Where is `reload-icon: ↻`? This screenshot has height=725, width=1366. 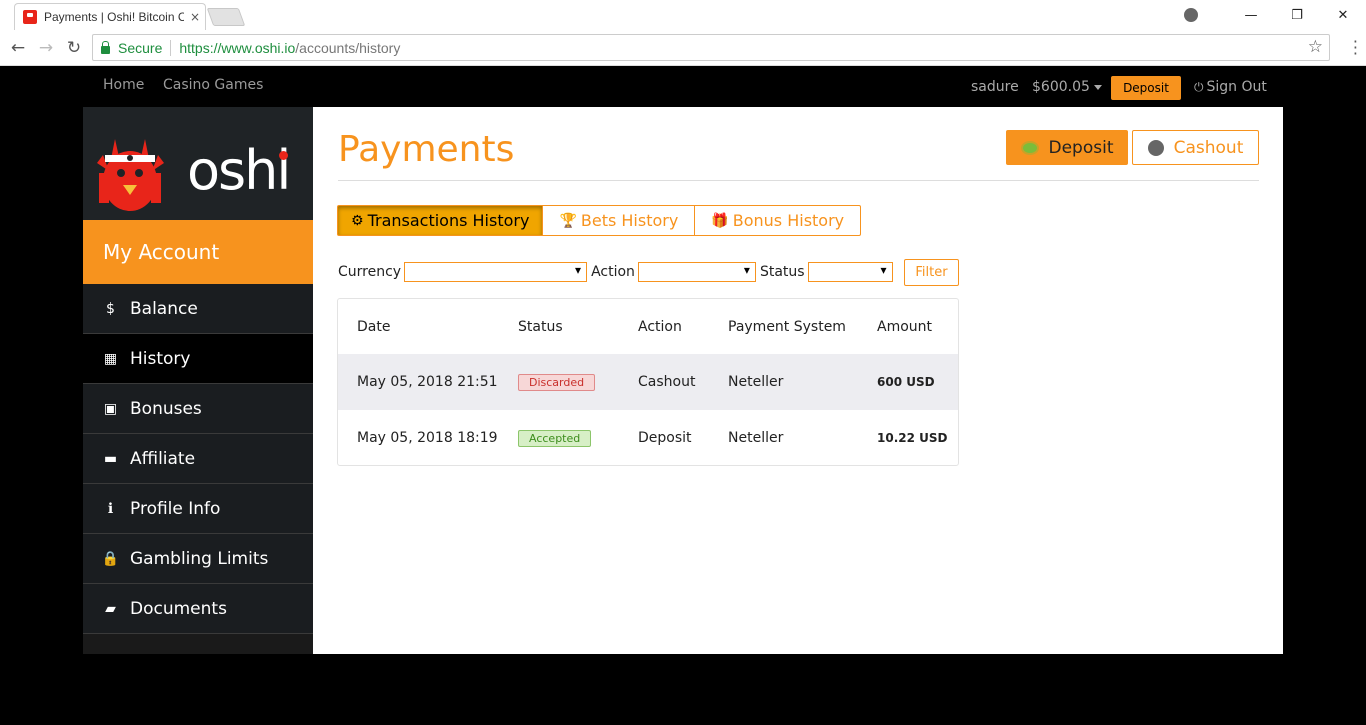 reload-icon: ↻ is located at coordinates (74, 48).